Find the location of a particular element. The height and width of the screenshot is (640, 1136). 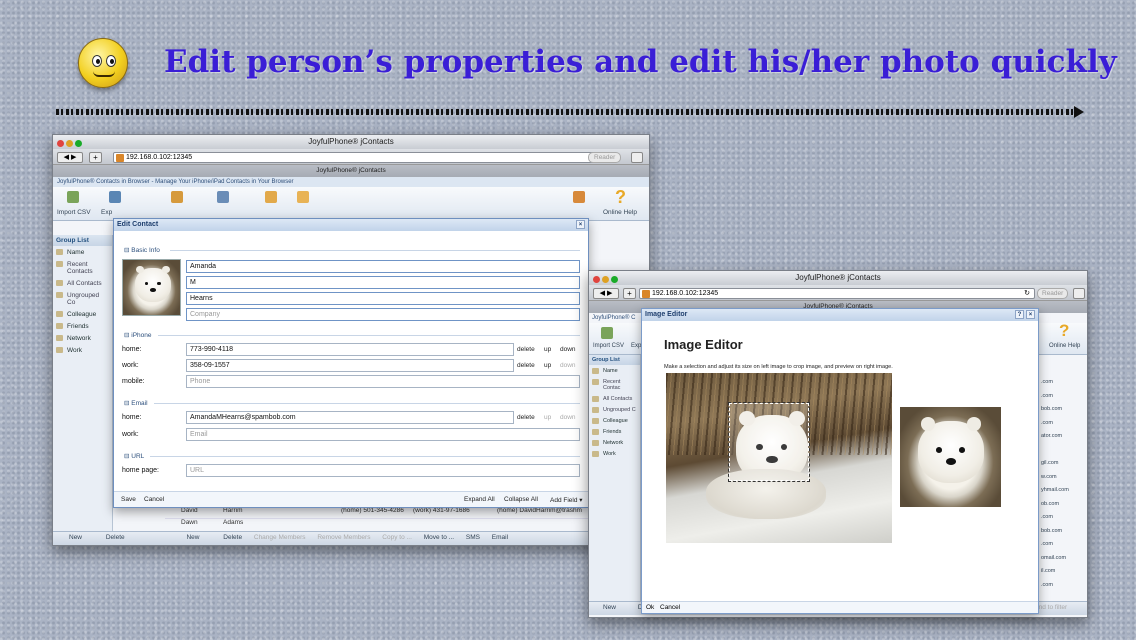

change-members-button: Change Members is located at coordinates (280, 537).